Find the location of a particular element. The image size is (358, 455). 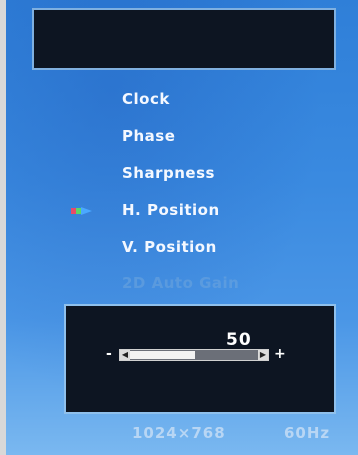

title-panel is located at coordinates (184, 39).